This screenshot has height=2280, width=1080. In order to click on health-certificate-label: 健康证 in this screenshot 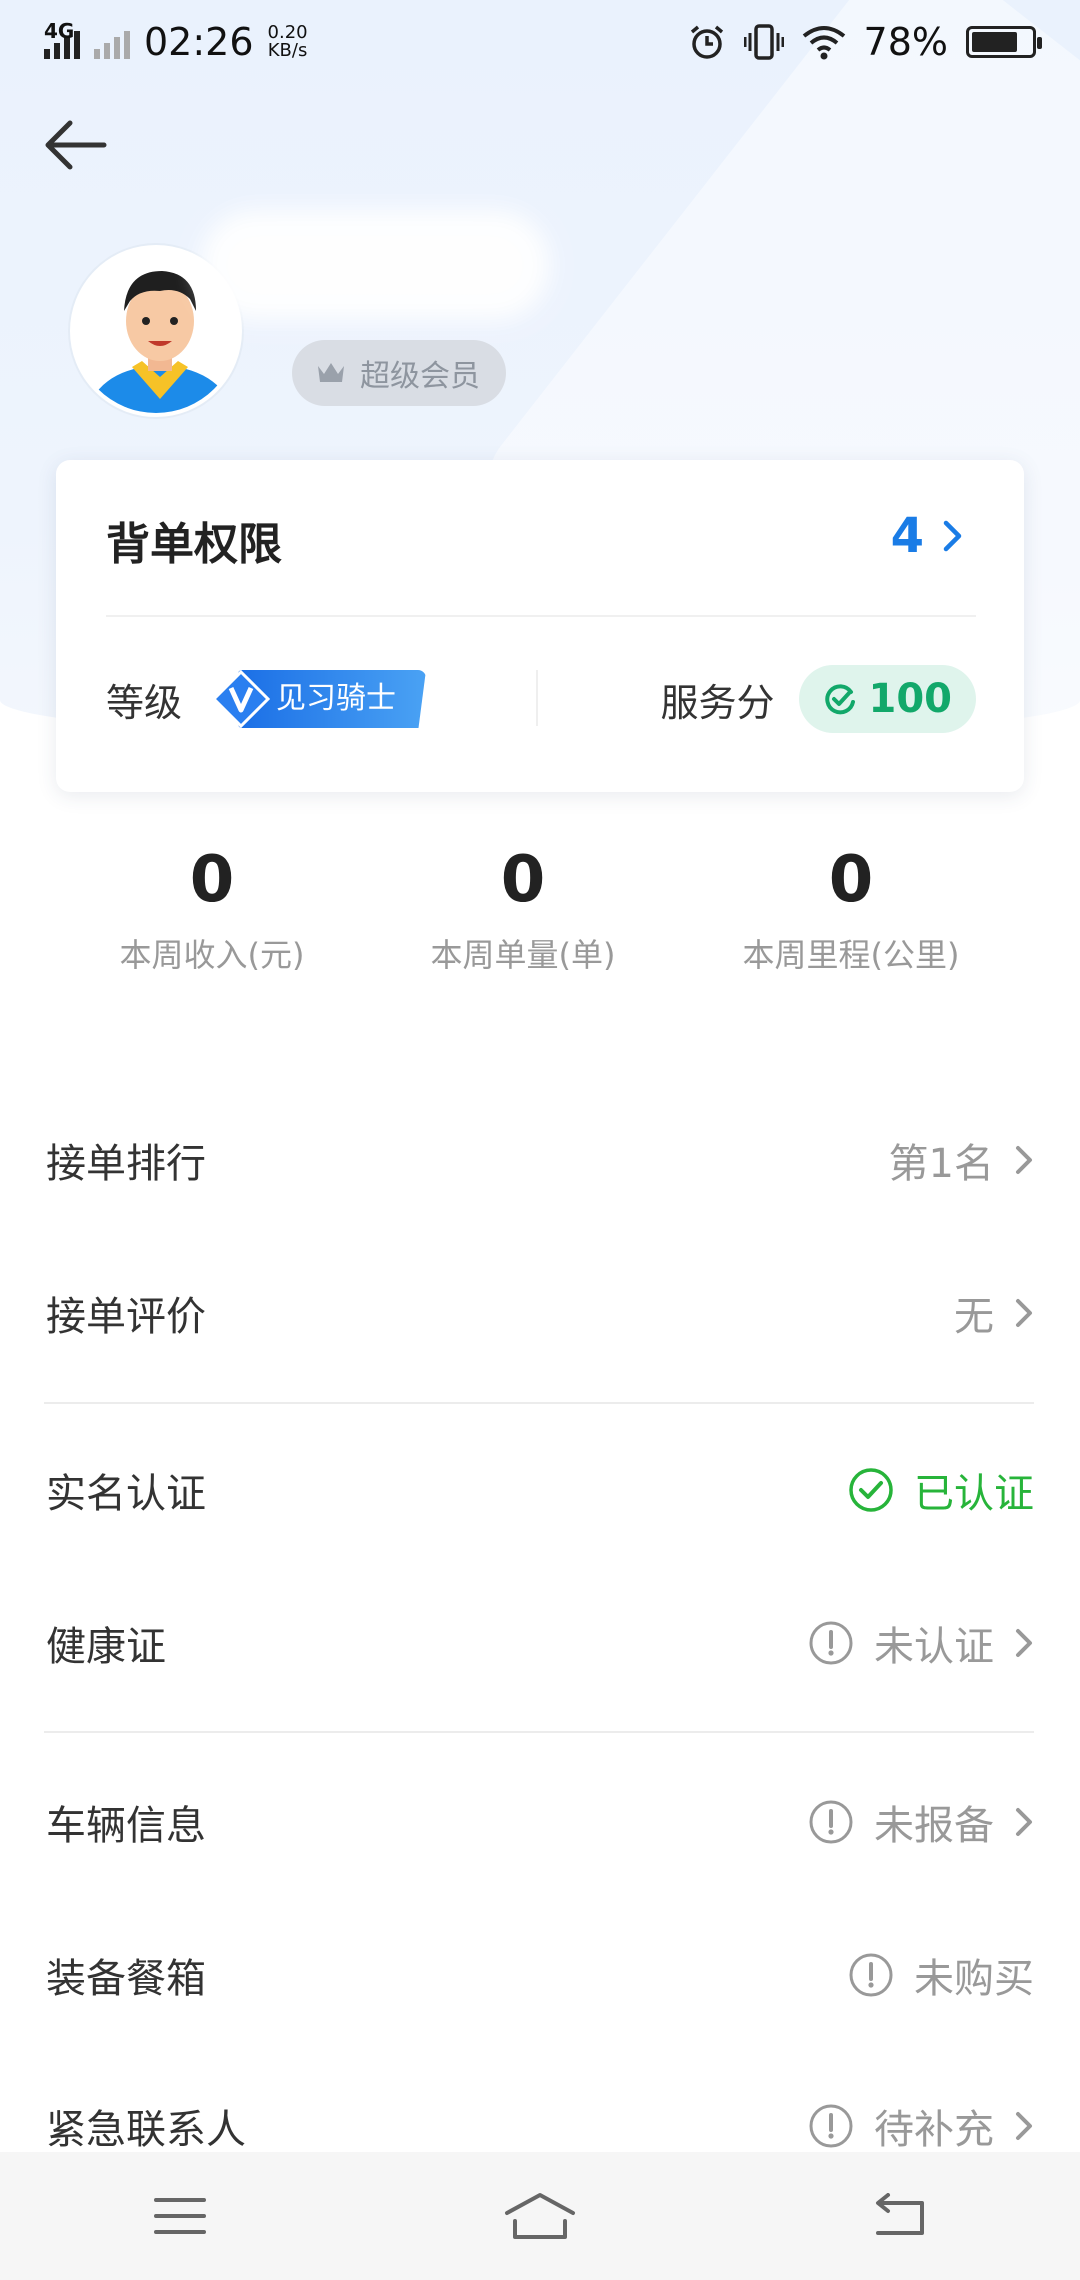, I will do `click(106, 1647)`.